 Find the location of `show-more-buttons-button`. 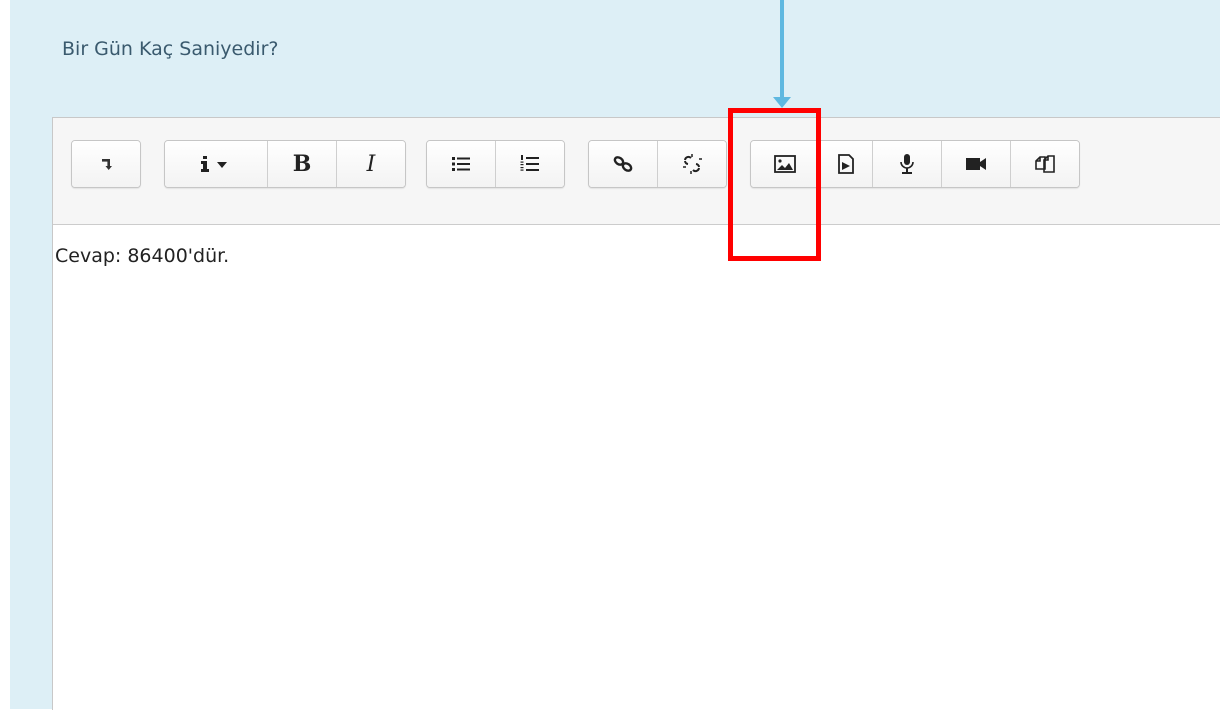

show-more-buttons-button is located at coordinates (106, 164).